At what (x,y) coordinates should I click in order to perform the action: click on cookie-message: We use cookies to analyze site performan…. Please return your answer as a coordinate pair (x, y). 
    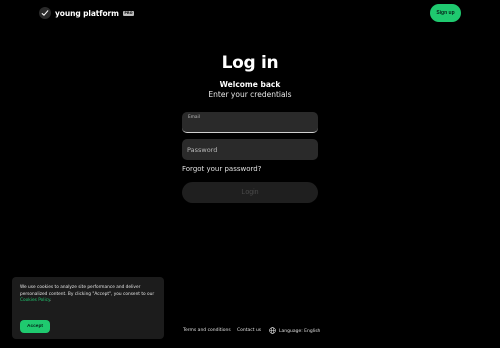
    Looking at the image, I should click on (87, 291).